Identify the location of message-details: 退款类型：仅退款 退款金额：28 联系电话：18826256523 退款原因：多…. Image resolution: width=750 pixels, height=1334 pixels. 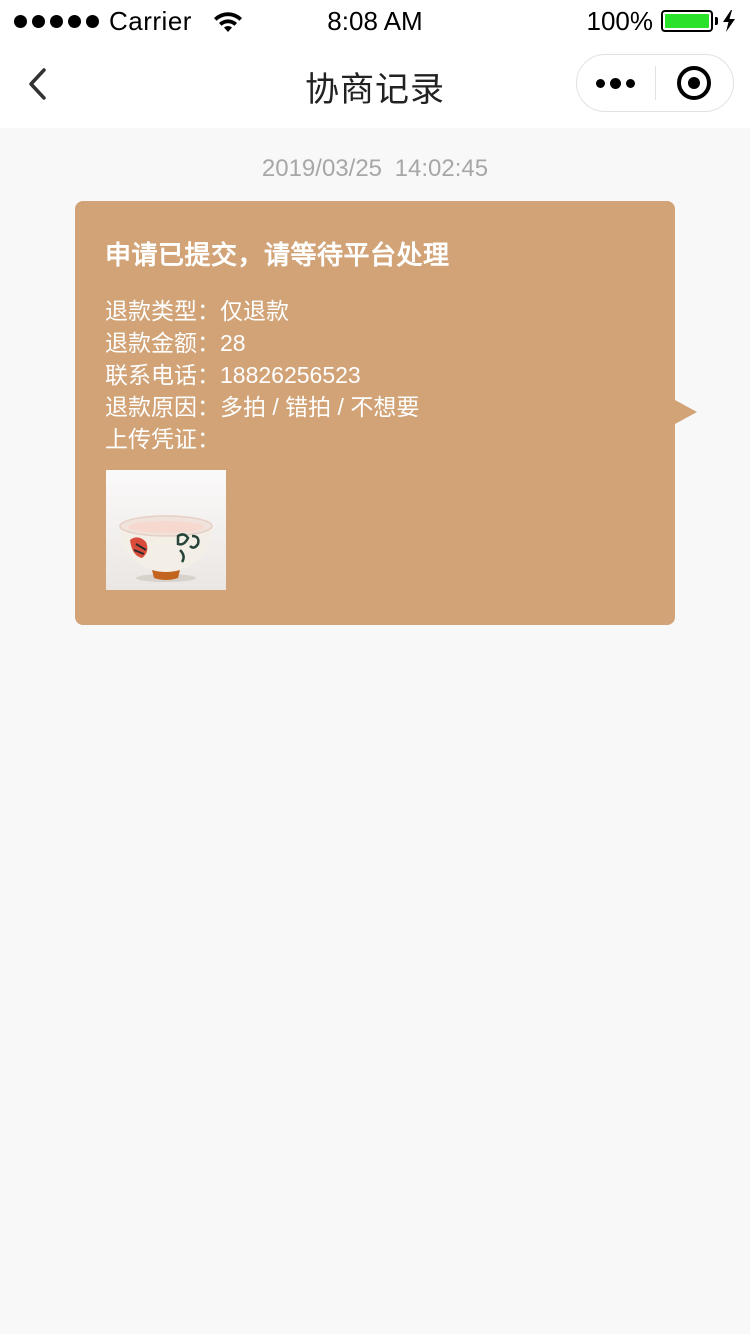
(262, 375).